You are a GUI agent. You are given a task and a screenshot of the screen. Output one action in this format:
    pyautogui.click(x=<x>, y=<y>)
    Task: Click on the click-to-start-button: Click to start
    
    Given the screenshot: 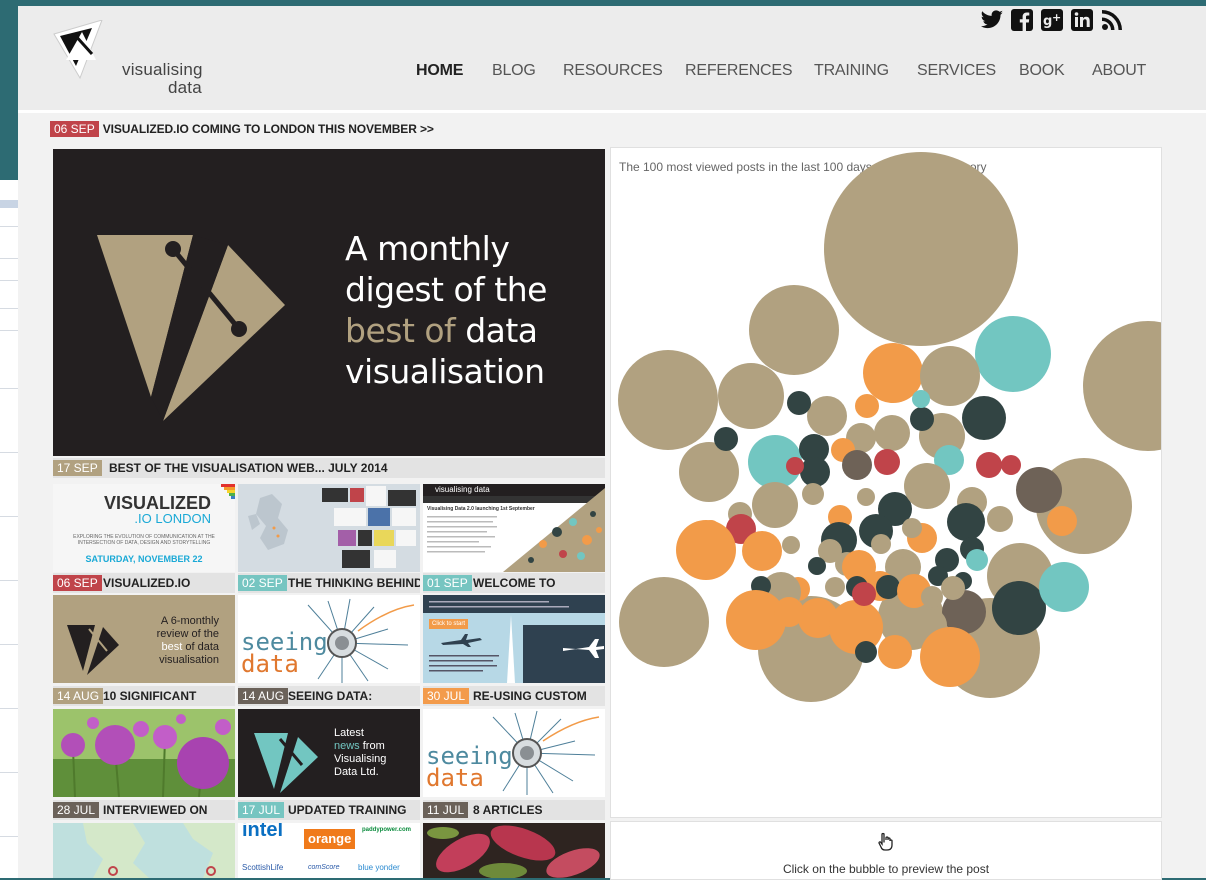 What is the action you would take?
    pyautogui.click(x=449, y=624)
    